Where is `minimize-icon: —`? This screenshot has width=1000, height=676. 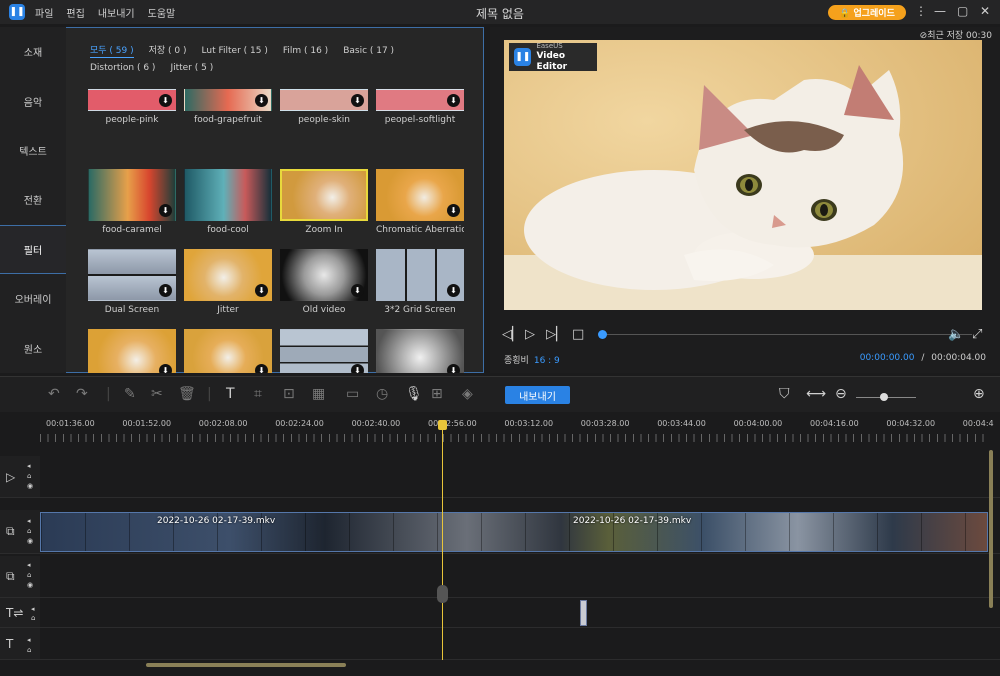 minimize-icon: — is located at coordinates (940, 11).